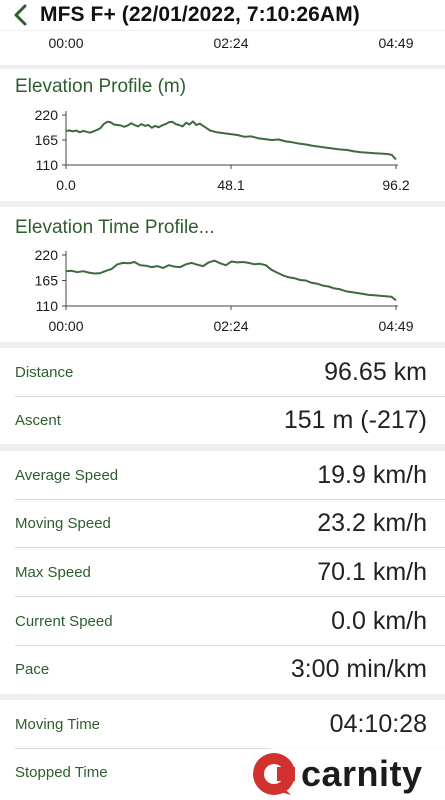 The height and width of the screenshot is (800, 445). I want to click on previous-chart-axis-card: 00:00 02:24 04:49, so click(222, 48).